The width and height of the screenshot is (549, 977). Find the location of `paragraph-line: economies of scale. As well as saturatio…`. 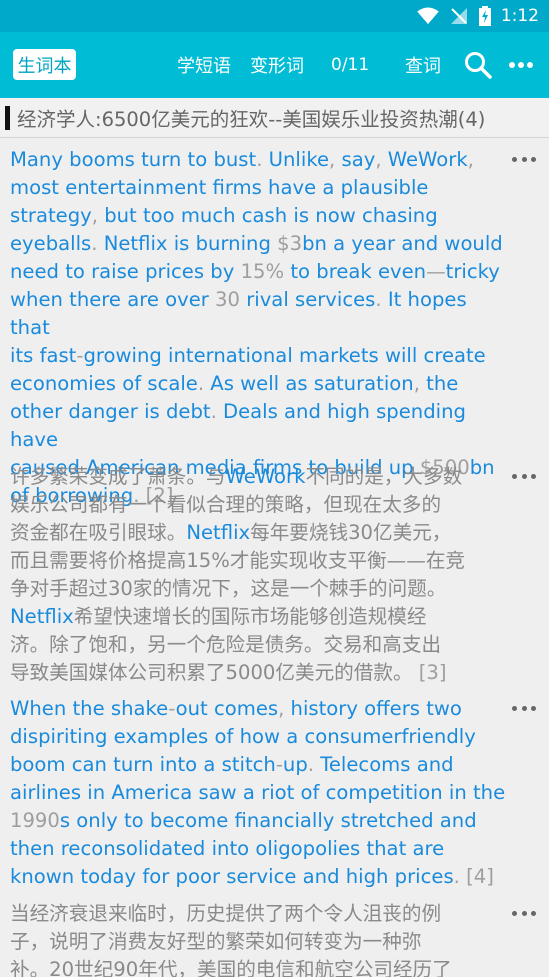

paragraph-line: economies of scale. As well as saturatio… is located at coordinates (234, 383).